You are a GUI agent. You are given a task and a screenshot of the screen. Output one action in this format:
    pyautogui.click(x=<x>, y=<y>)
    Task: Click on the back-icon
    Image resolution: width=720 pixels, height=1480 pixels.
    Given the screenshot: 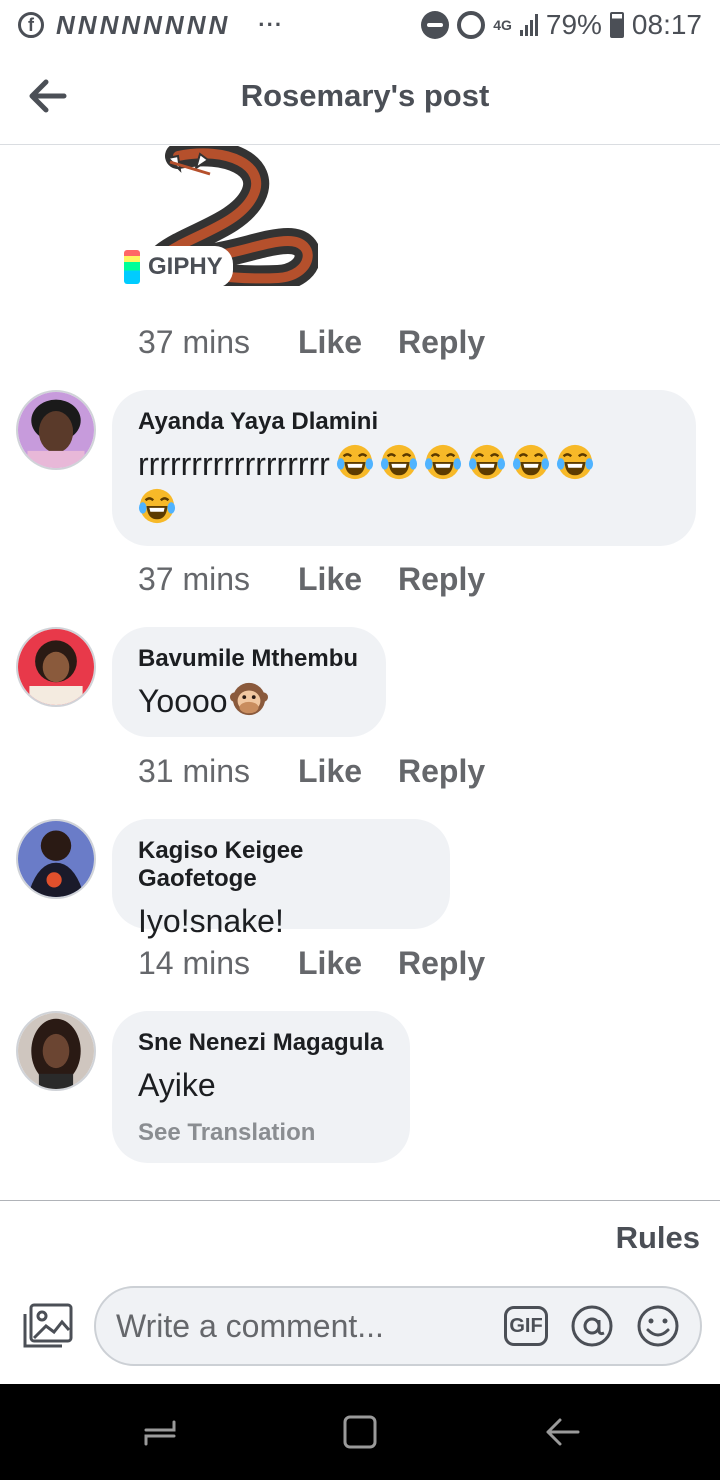 What is the action you would take?
    pyautogui.click(x=562, y=1432)
    